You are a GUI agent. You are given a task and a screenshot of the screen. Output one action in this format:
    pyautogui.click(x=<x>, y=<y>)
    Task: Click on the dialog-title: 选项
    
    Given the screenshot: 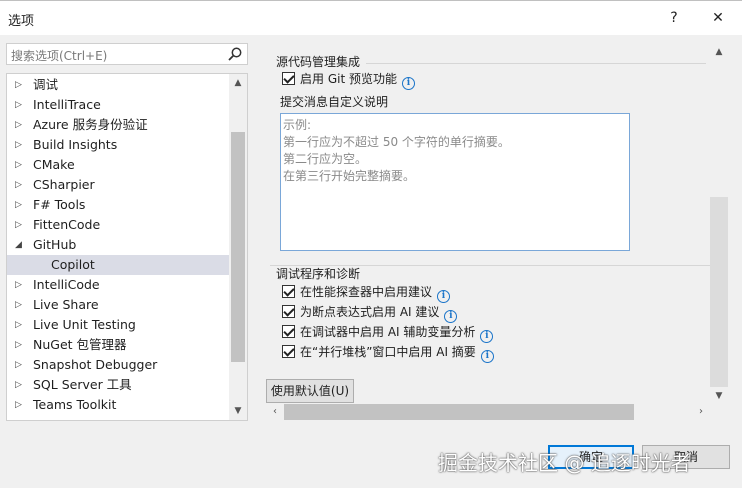 What is the action you would take?
    pyautogui.click(x=21, y=21)
    